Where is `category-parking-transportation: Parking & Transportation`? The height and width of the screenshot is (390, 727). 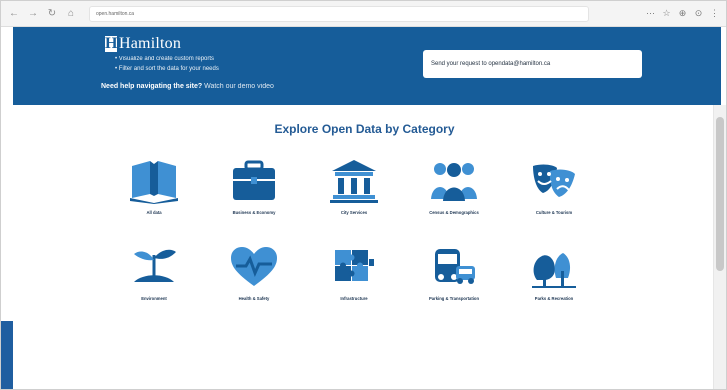
category-parking-transportation: Parking & Transportation is located at coordinates (454, 271).